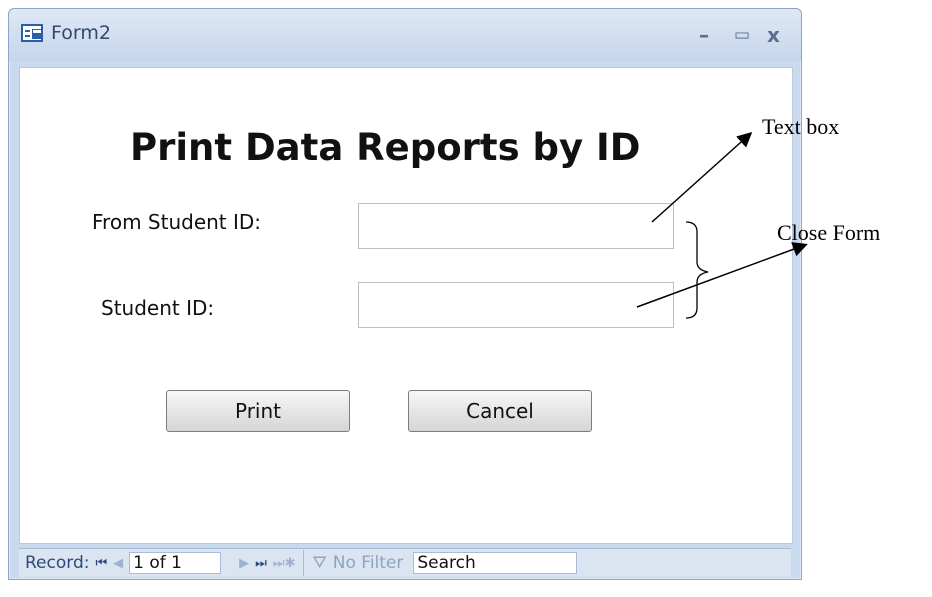  What do you see at coordinates (697, 270) in the screenshot?
I see `bracket-brace` at bounding box center [697, 270].